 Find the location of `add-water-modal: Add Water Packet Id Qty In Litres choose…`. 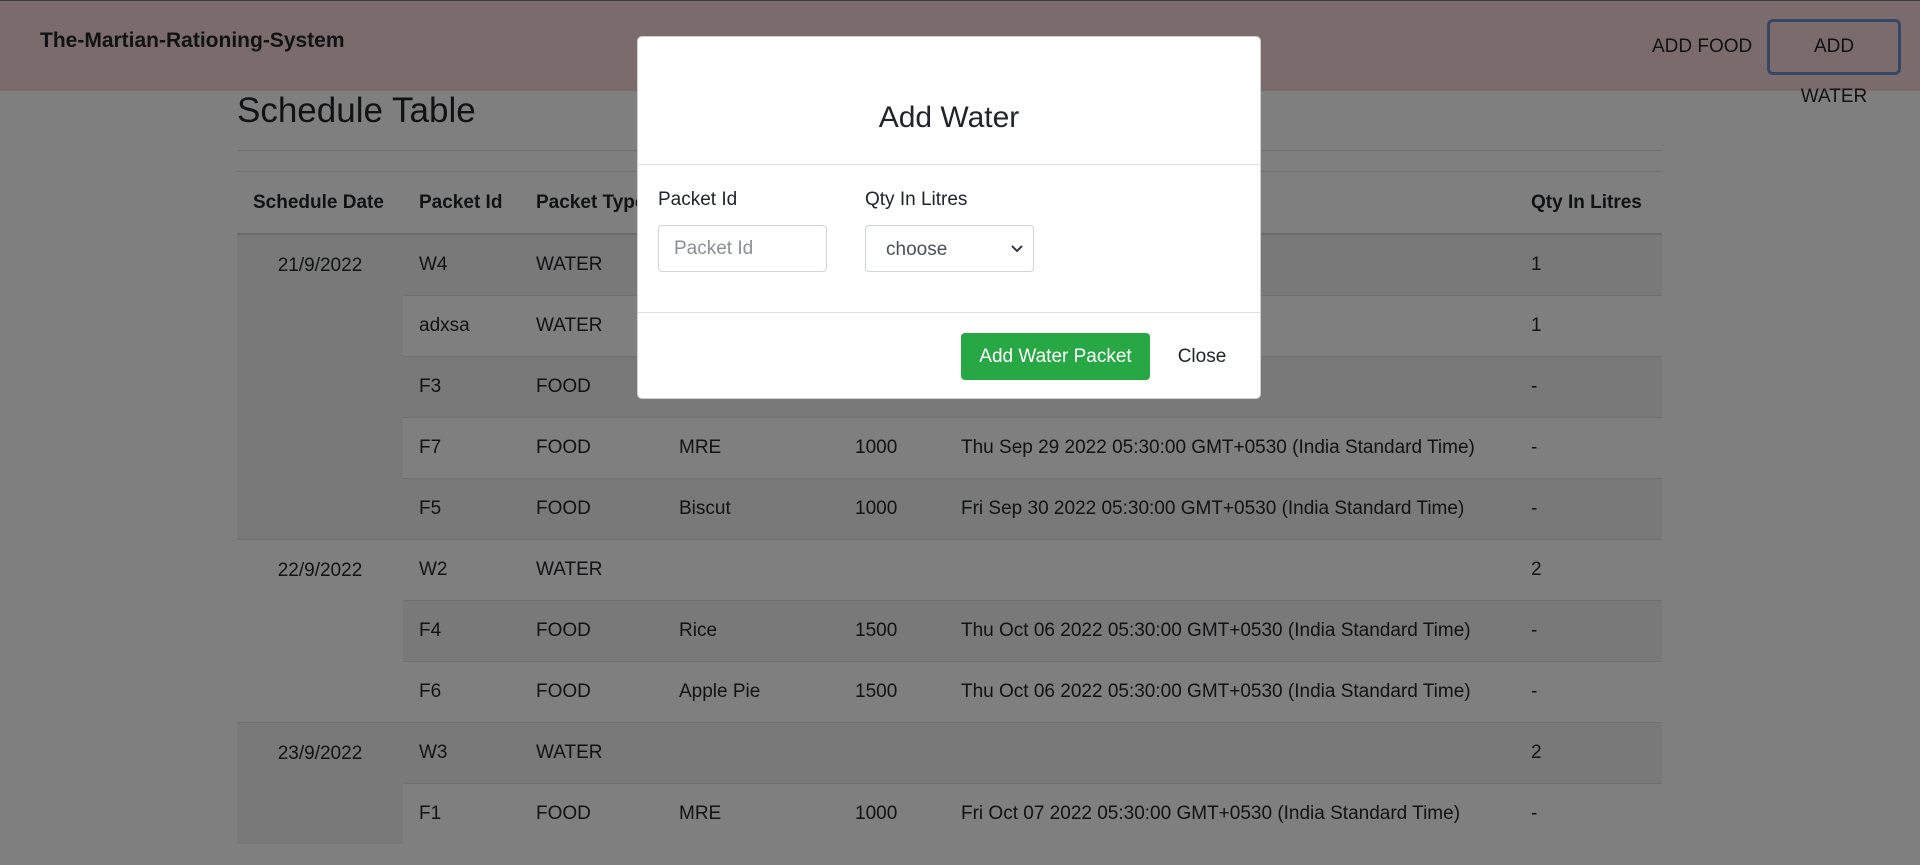

add-water-modal: Add Water Packet Id Qty In Litres choose… is located at coordinates (949, 217).